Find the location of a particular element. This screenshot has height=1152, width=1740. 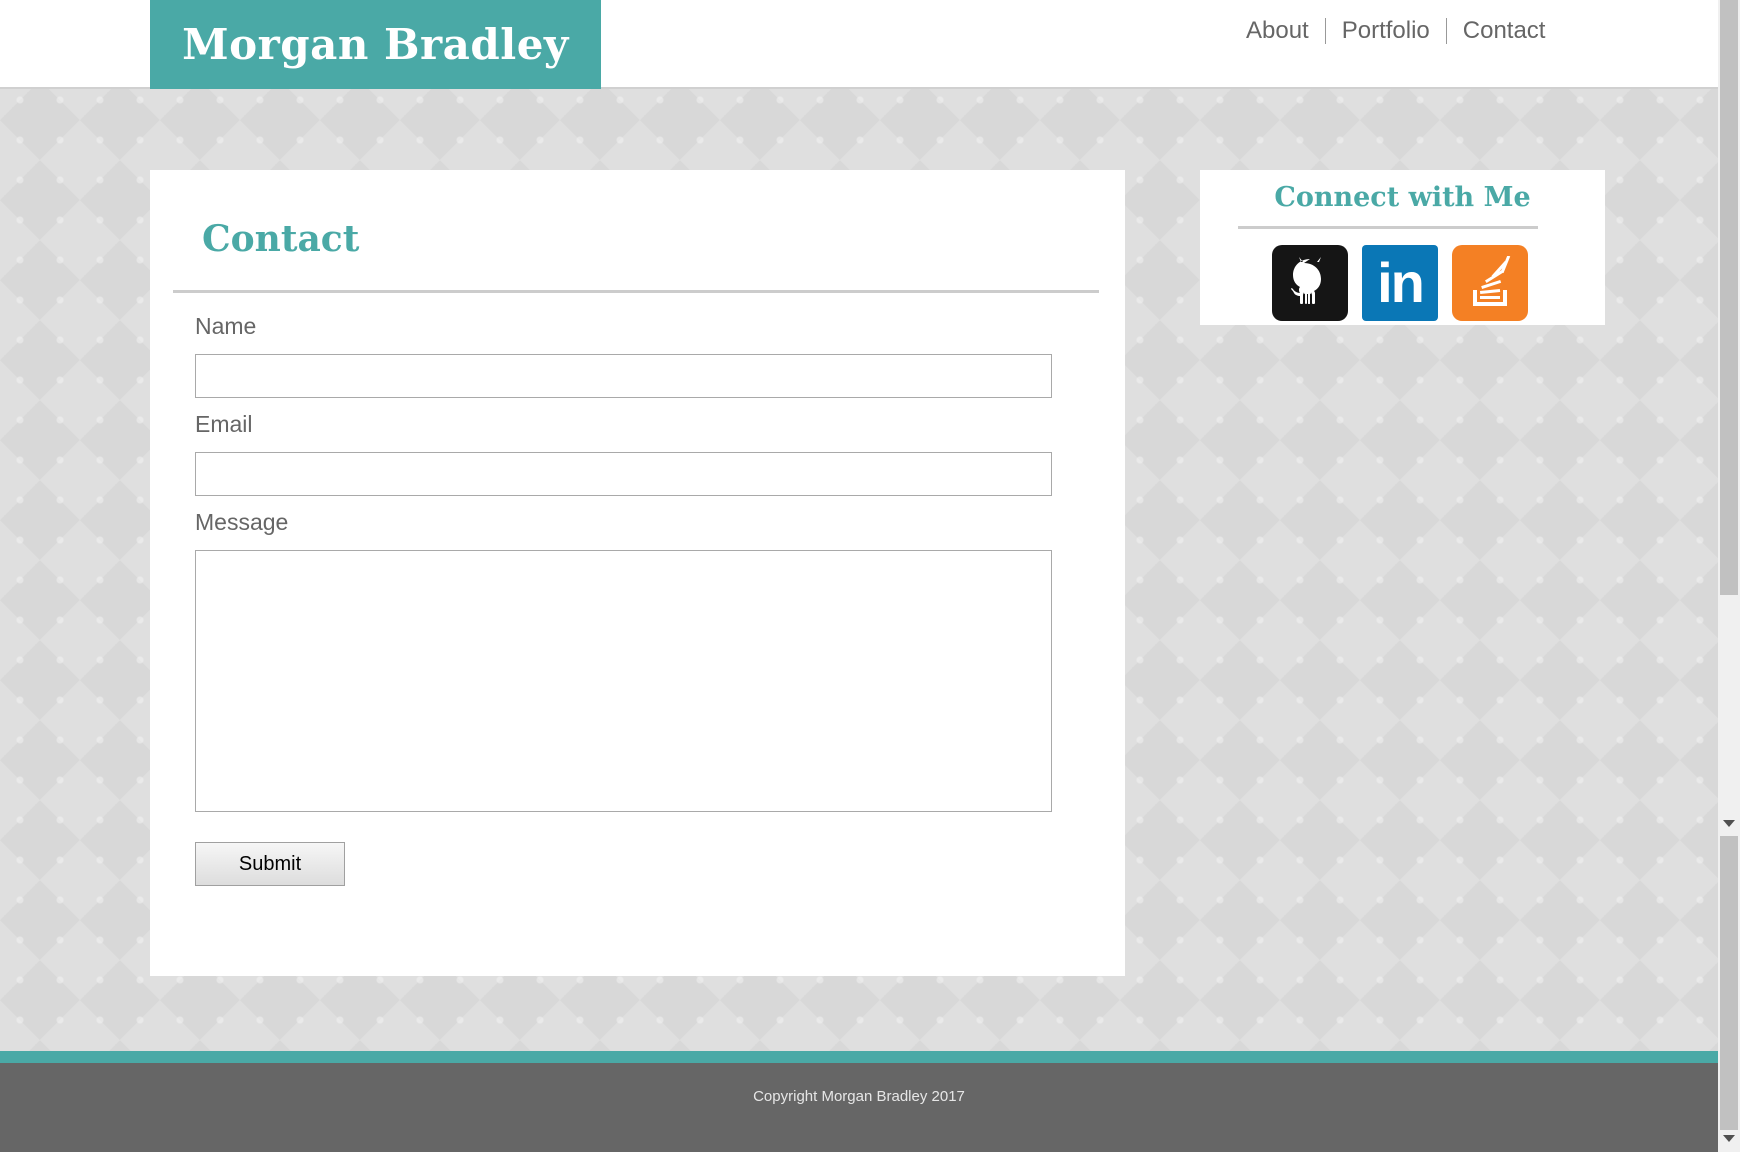

copyright-text: Copyright Morgan Bradley 2017 is located at coordinates (859, 1096).